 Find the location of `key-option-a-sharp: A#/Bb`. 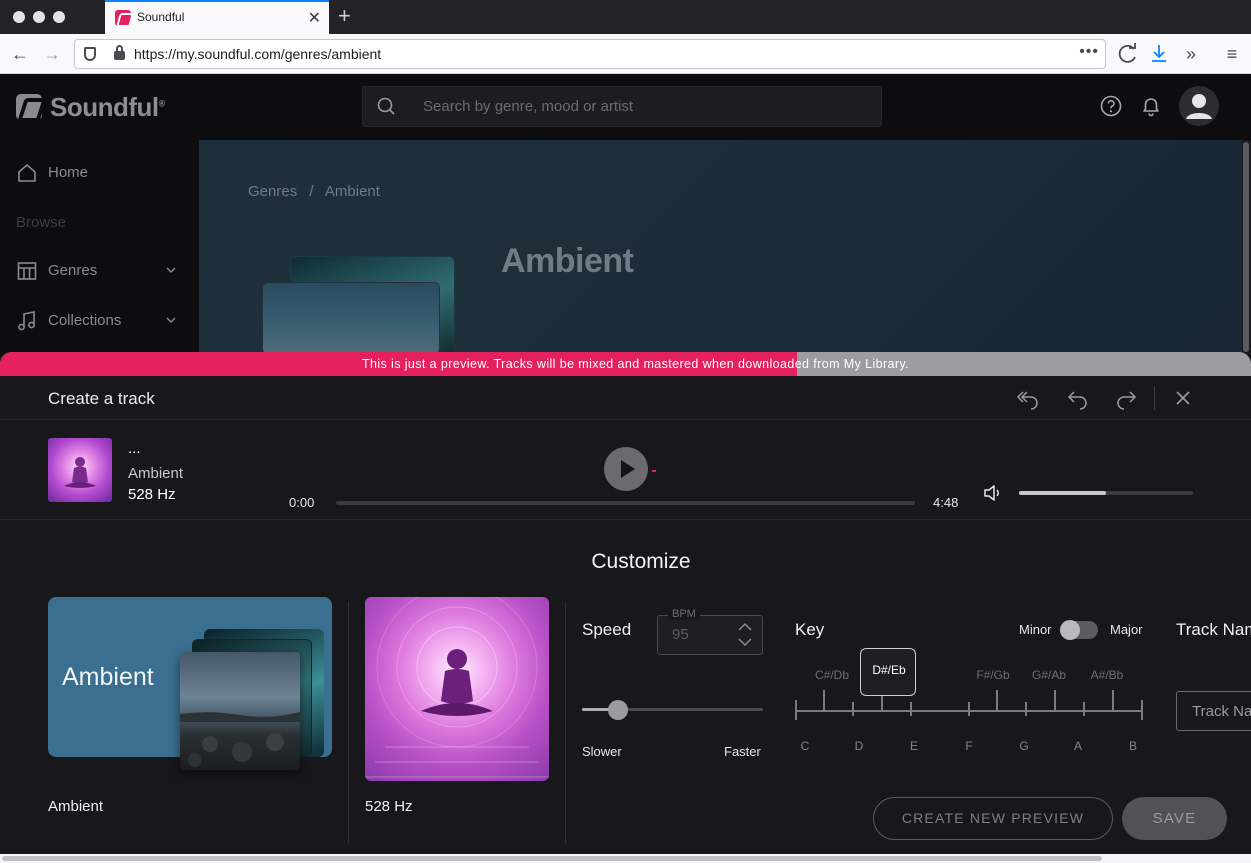

key-option-a-sharp: A#/Bb is located at coordinates (1107, 675).